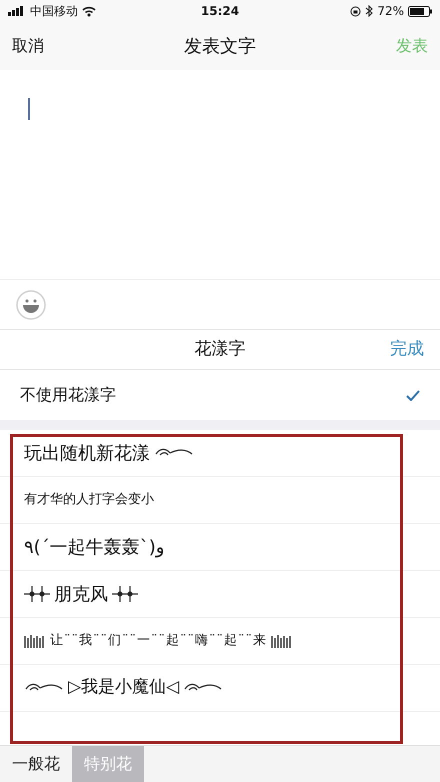 The height and width of the screenshot is (782, 440). I want to click on clock: 15:24, so click(220, 11).